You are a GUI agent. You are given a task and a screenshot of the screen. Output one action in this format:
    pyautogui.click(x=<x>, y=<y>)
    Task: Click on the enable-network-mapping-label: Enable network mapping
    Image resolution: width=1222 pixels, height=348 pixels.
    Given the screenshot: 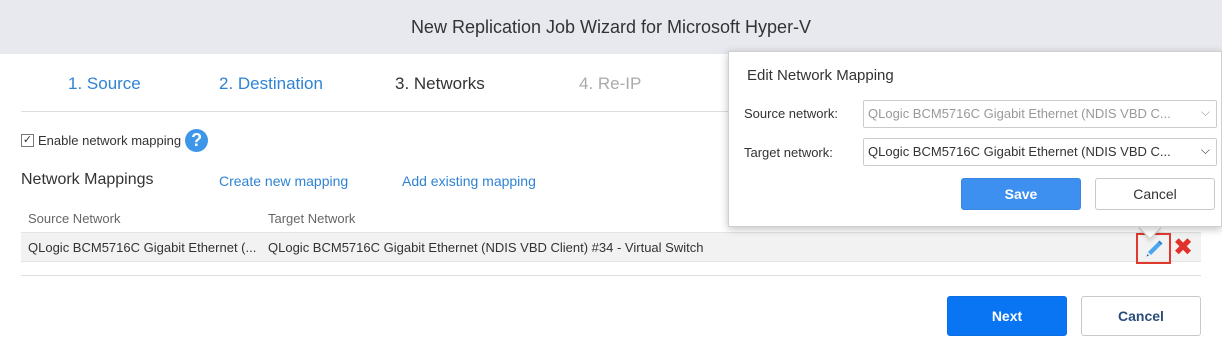 What is the action you would take?
    pyautogui.click(x=109, y=140)
    